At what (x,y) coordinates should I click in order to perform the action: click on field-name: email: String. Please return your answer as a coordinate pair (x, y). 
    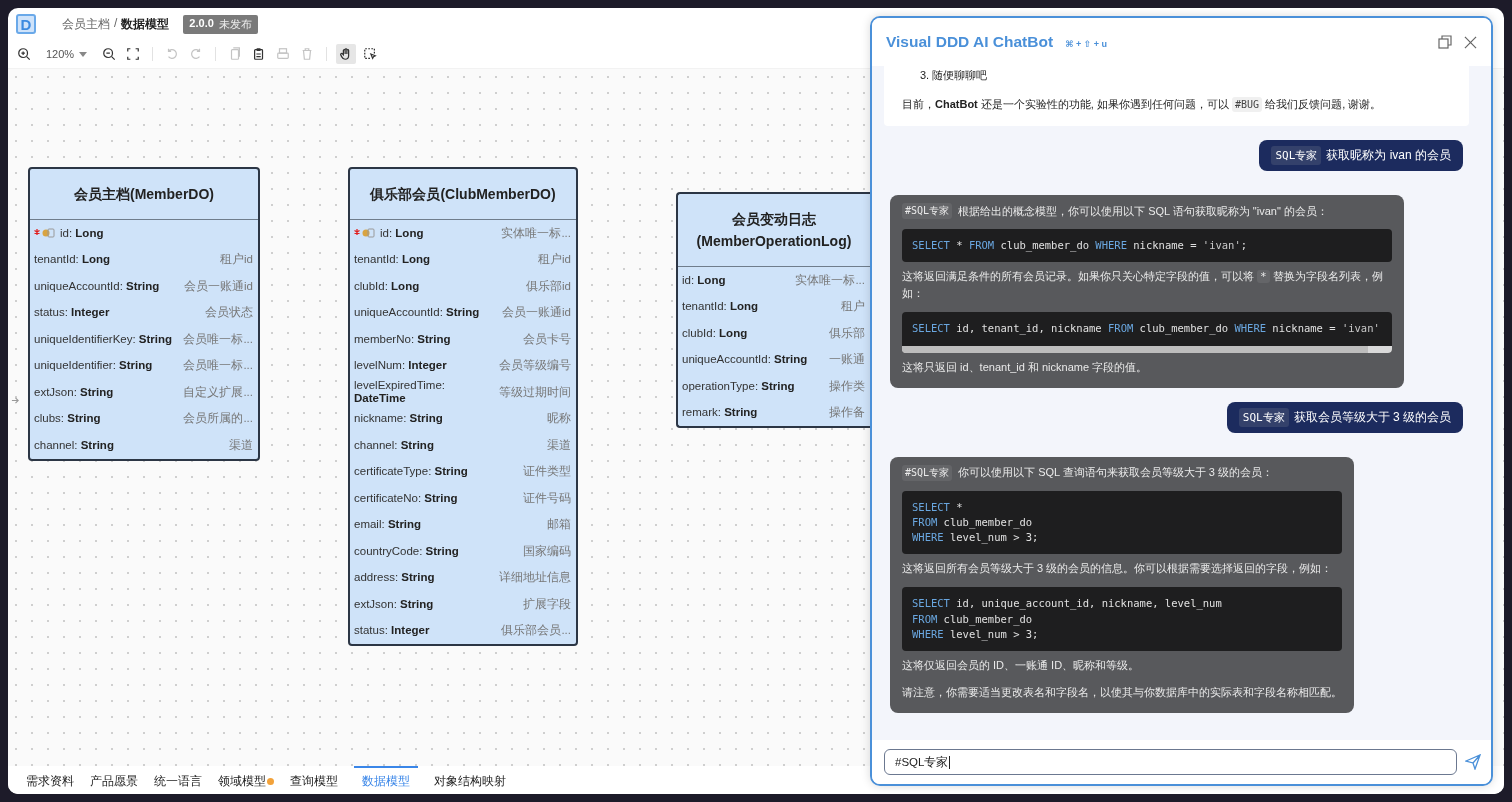
    Looking at the image, I should click on (388, 525).